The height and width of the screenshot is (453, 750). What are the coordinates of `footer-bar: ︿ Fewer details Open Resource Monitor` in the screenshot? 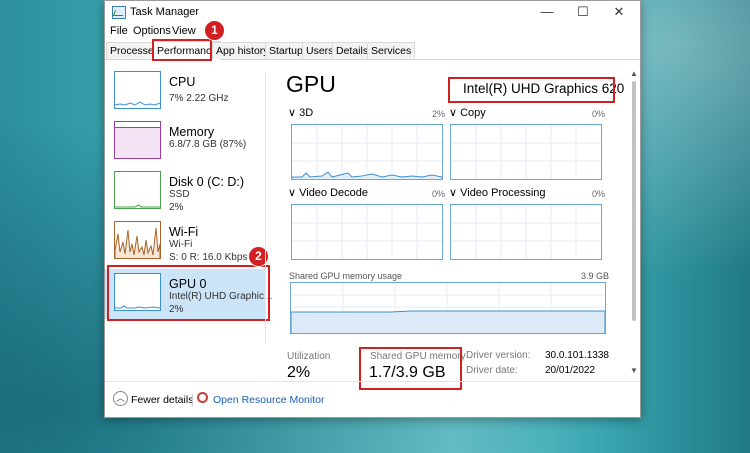 It's located at (372, 399).